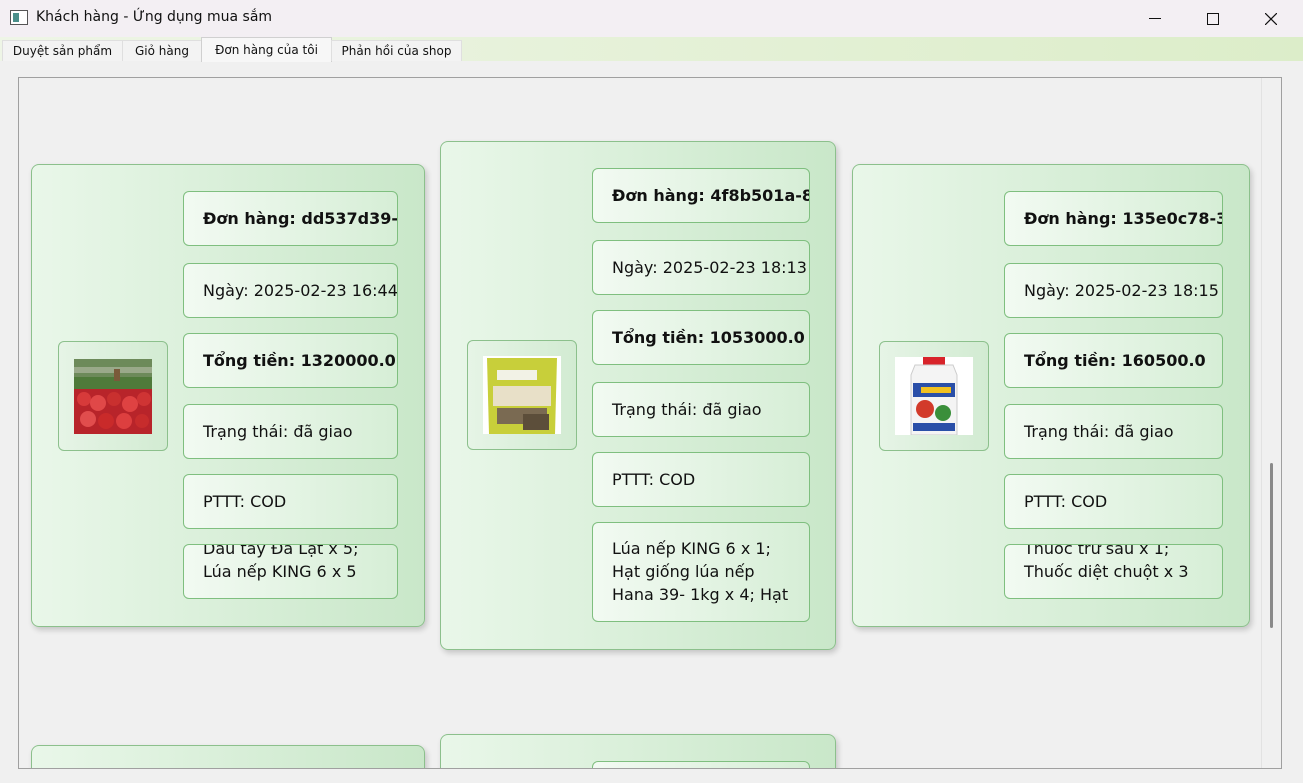 This screenshot has width=1303, height=783. I want to click on order-total: Tổng tiền: 1320000.0, so click(290, 360).